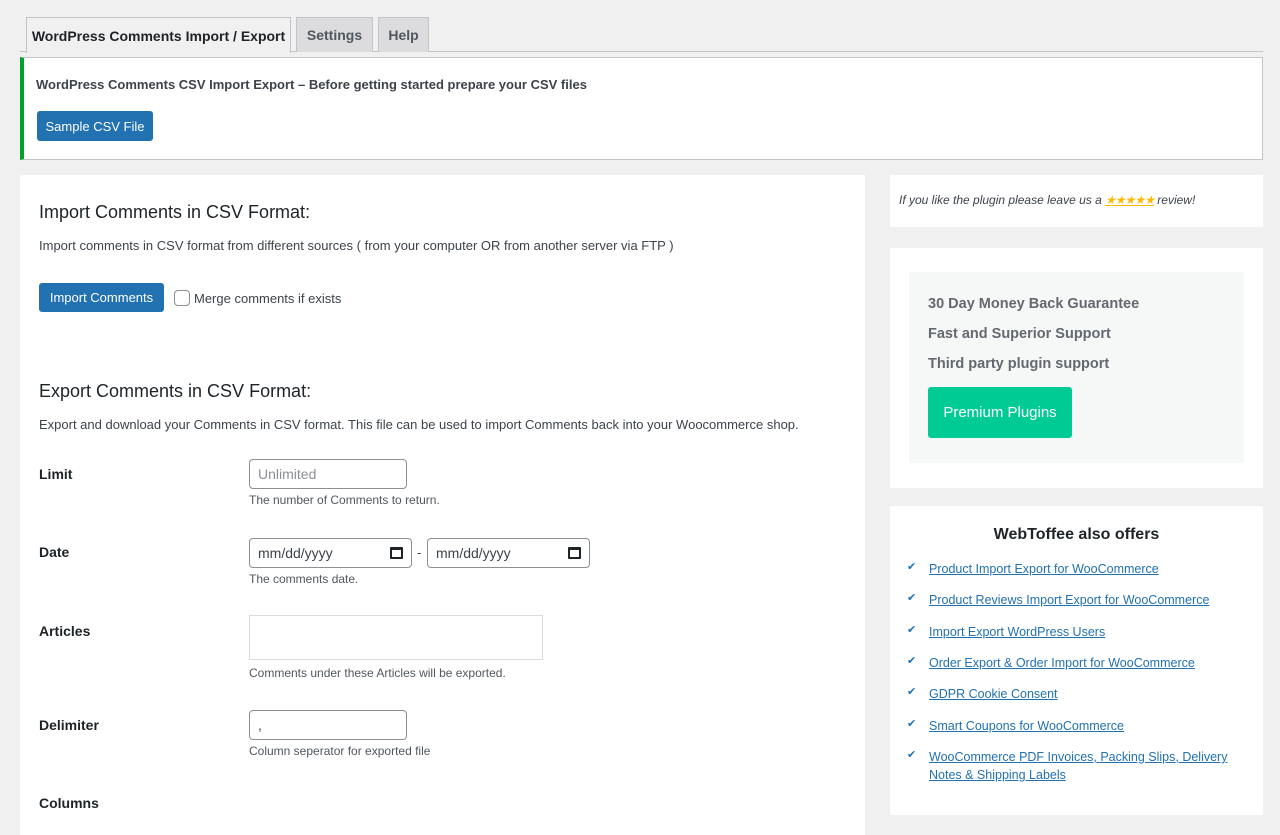 Image resolution: width=1280 pixels, height=835 pixels. What do you see at coordinates (328, 474) in the screenshot?
I see `limit-input: Unlimited` at bounding box center [328, 474].